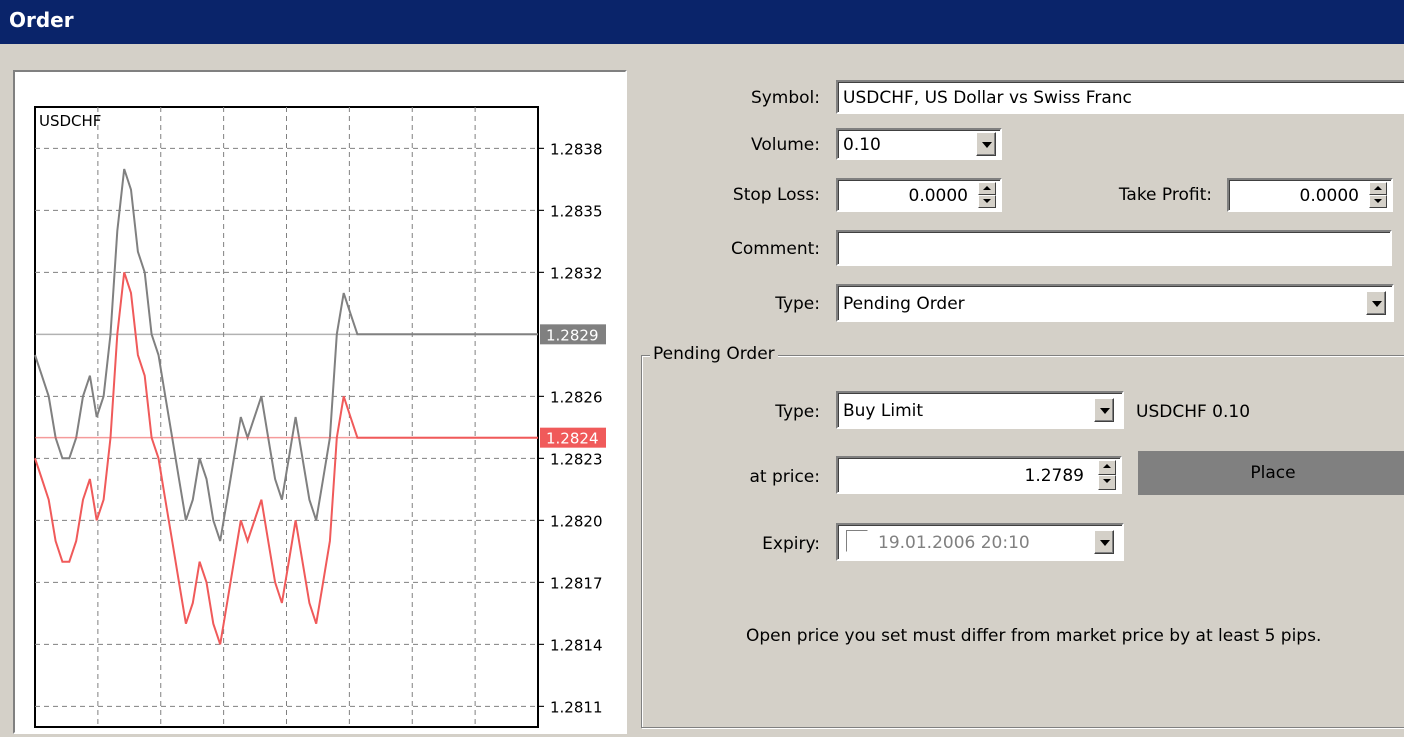 The width and height of the screenshot is (1404, 737). What do you see at coordinates (987, 201) in the screenshot?
I see `stop-loss-down-icon` at bounding box center [987, 201].